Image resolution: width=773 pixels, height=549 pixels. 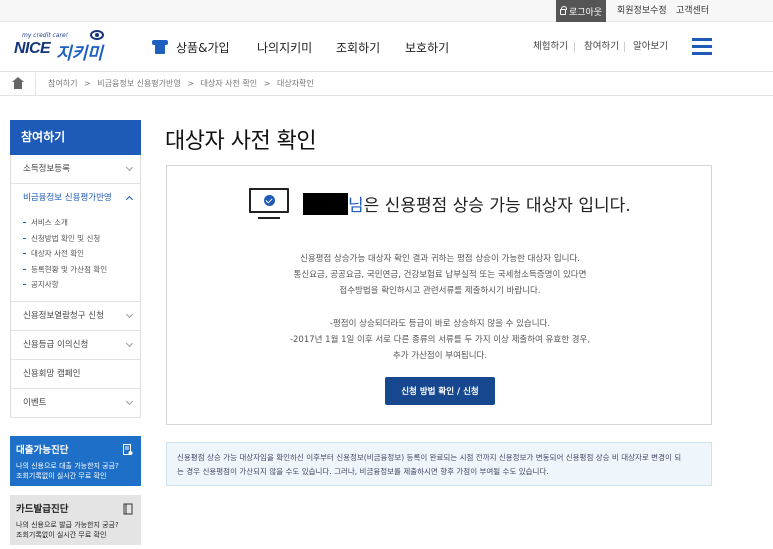 What do you see at coordinates (203, 47) in the screenshot?
I see `gnb-products-label: 상품&가입` at bounding box center [203, 47].